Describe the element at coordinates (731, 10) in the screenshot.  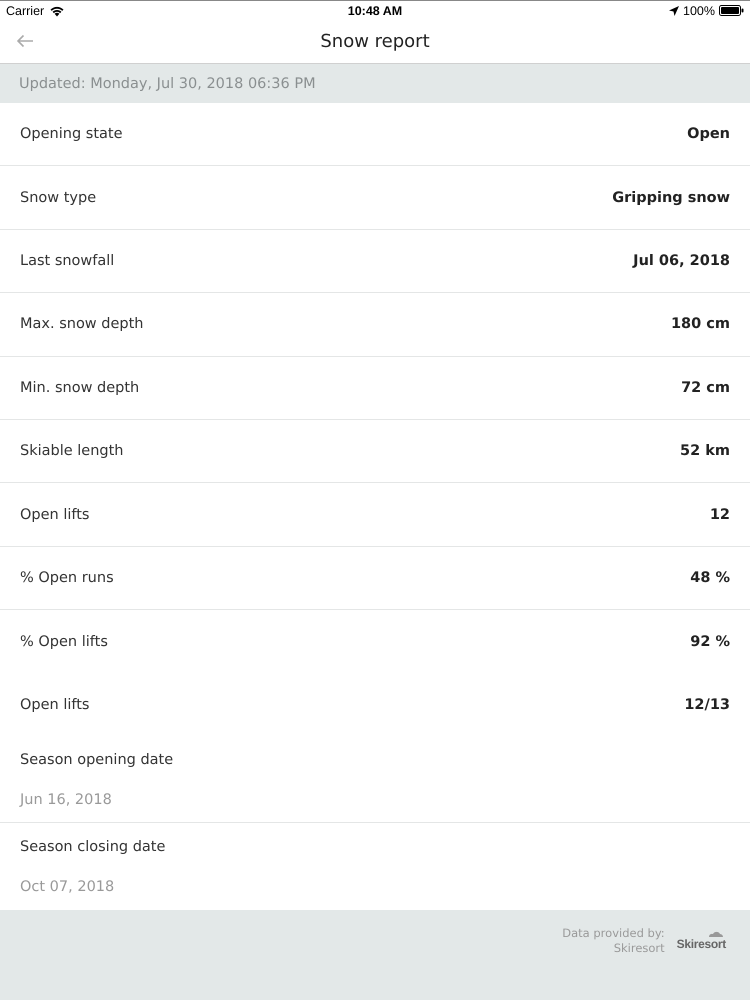
I see `battery-icon` at that location.